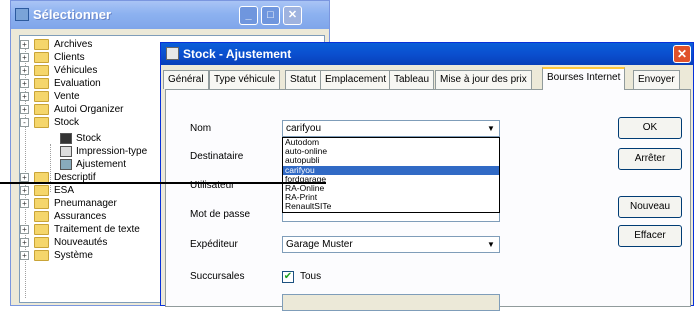 The height and width of the screenshot is (311, 694). Describe the element at coordinates (391, 244) in the screenshot. I see `expediteur-select: Garage Muster ▼` at that location.